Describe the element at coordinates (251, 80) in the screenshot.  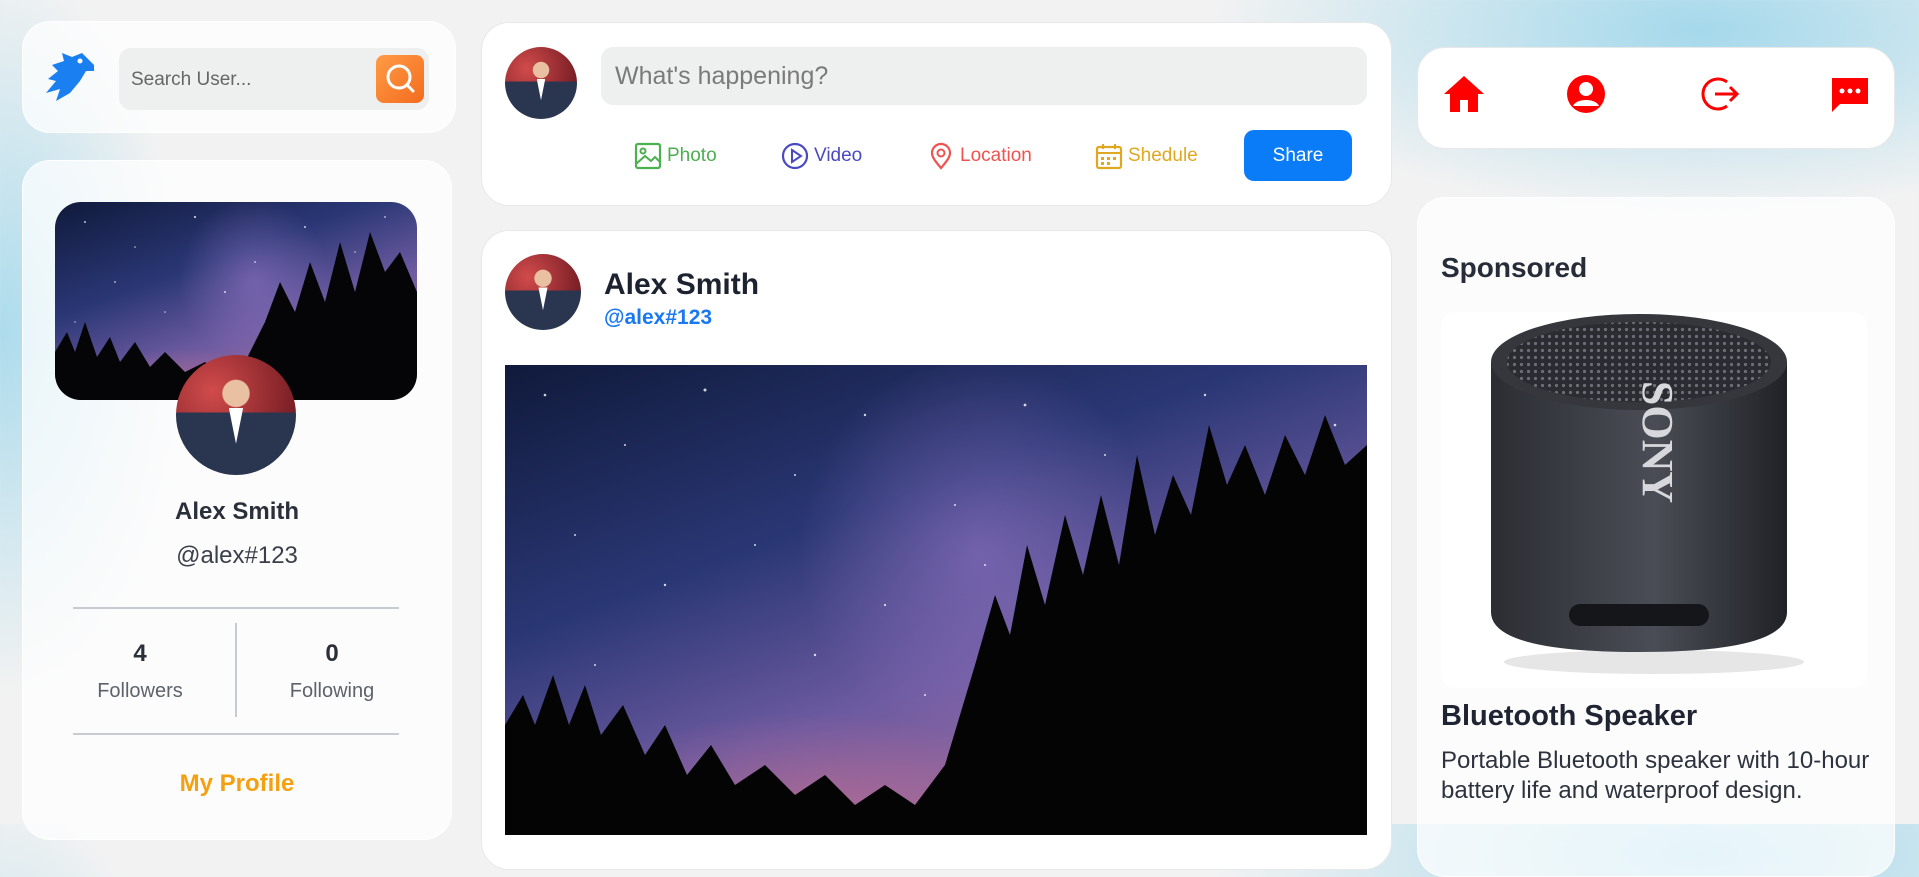
I see `search-input` at that location.